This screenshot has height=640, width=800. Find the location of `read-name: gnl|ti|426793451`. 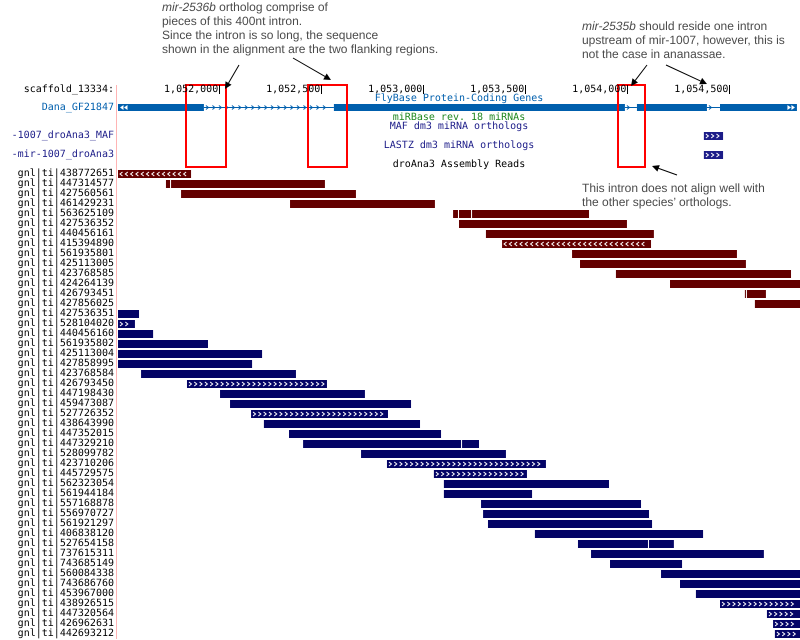

read-name: gnl|ti|426793451 is located at coordinates (66, 294).